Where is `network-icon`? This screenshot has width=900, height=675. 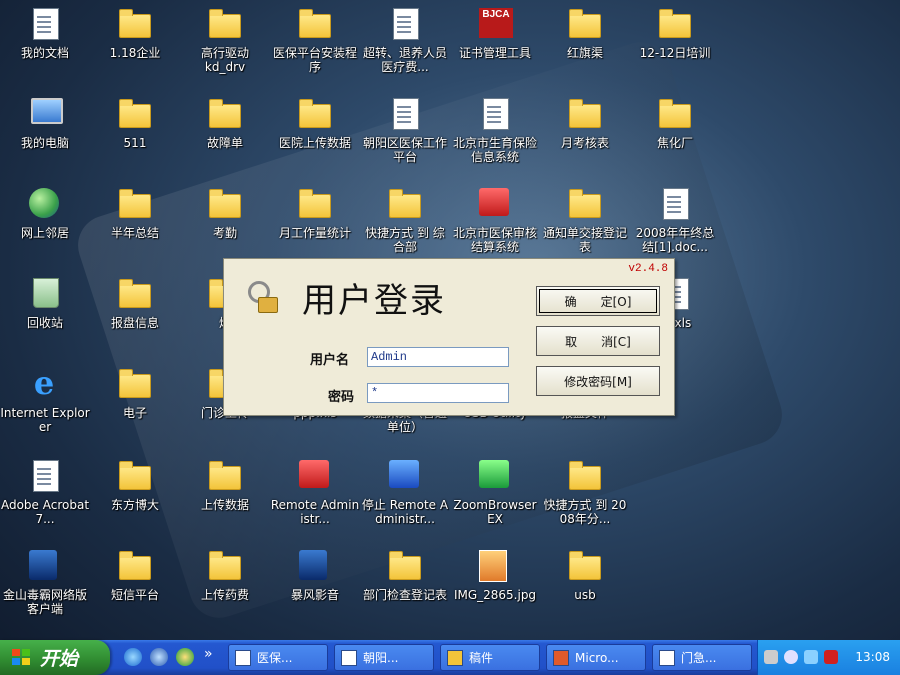 network-icon is located at coordinates (791, 657).